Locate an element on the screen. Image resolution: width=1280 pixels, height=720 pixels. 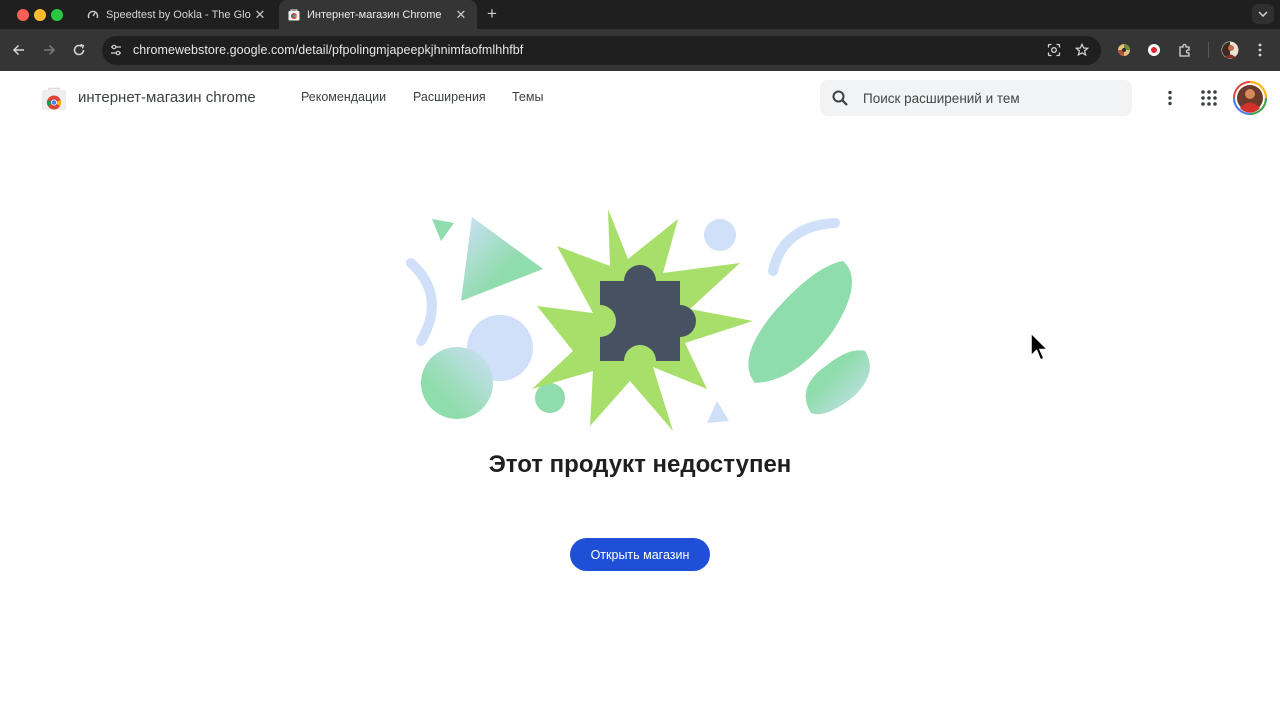
search-icon is located at coordinates (840, 98).